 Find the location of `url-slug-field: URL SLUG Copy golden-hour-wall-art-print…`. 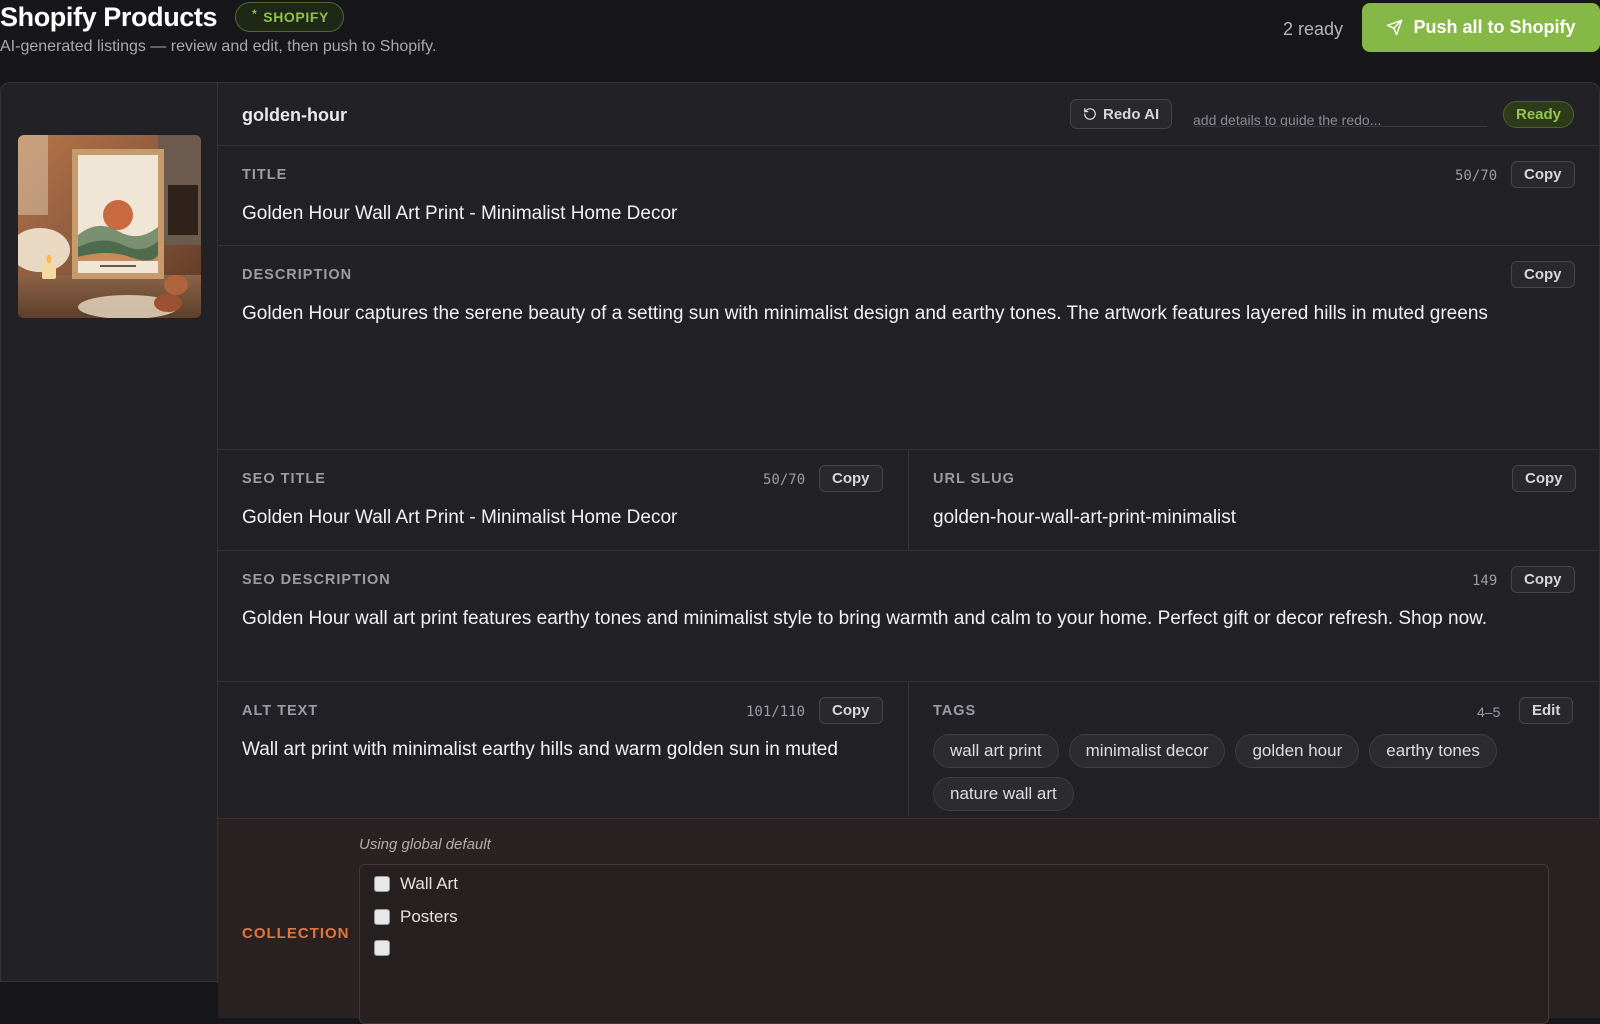

url-slug-field: URL SLUG Copy golden-hour-wall-art-print… is located at coordinates (1254, 500).